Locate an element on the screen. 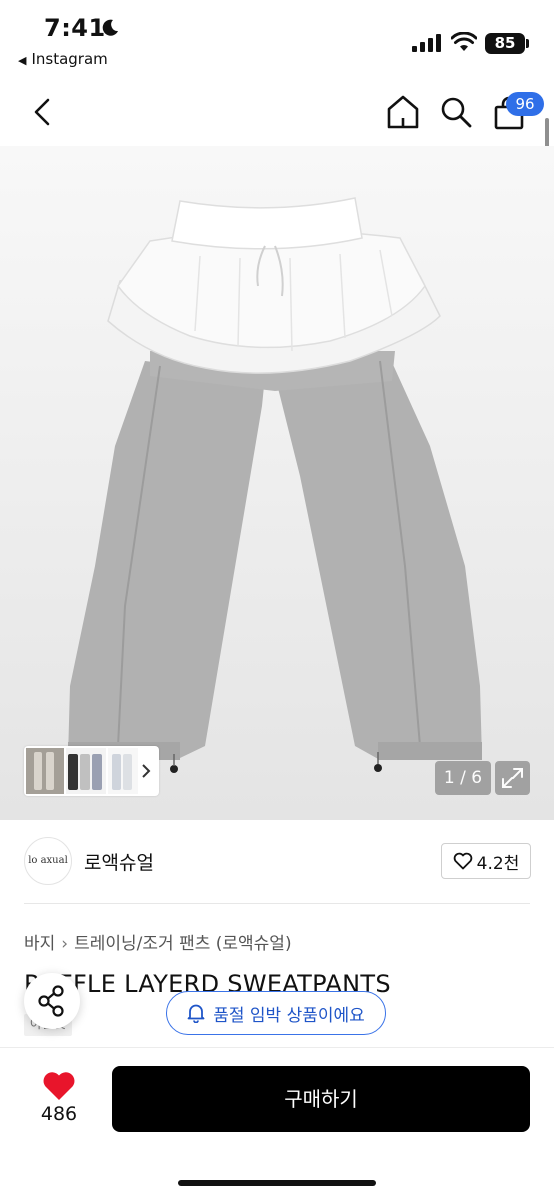 The height and width of the screenshot is (1201, 554). divider is located at coordinates (277, 903).